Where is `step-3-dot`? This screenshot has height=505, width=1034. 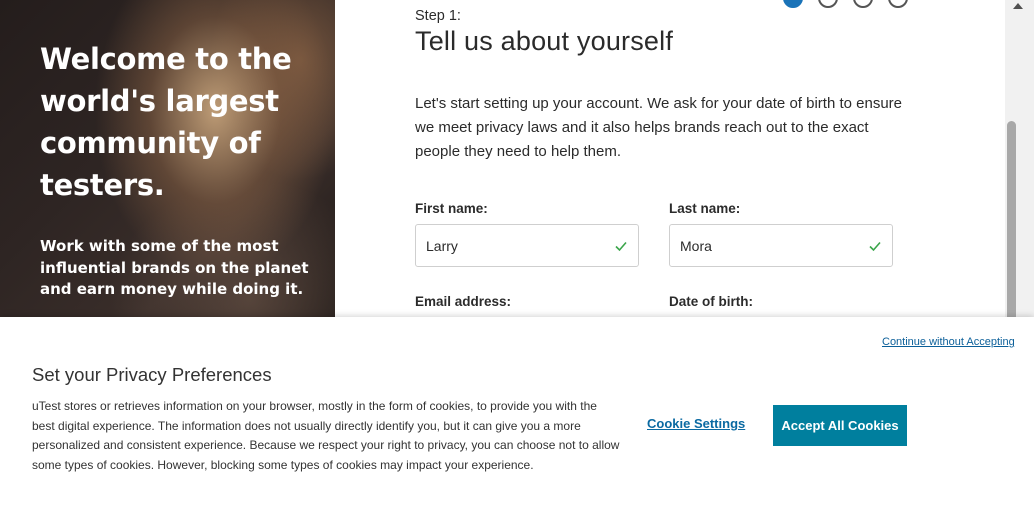 step-3-dot is located at coordinates (863, 4).